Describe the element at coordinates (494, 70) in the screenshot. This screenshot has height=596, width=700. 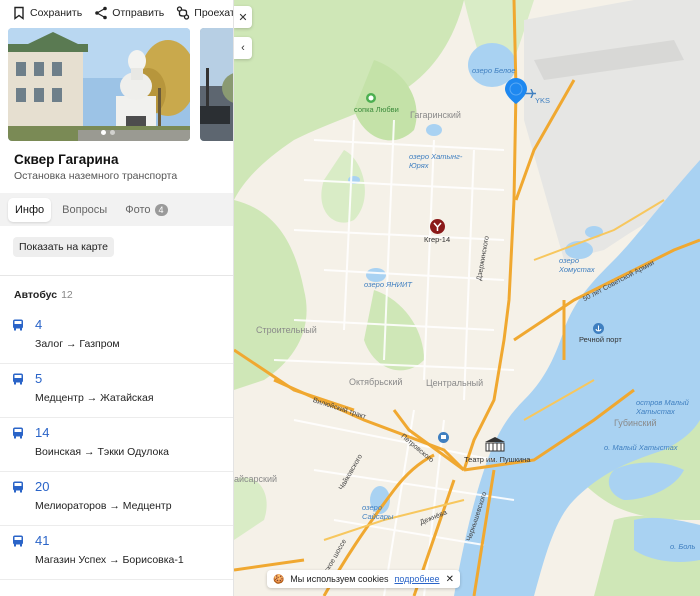
I see `label-lake-beloe: озеро Белое` at that location.